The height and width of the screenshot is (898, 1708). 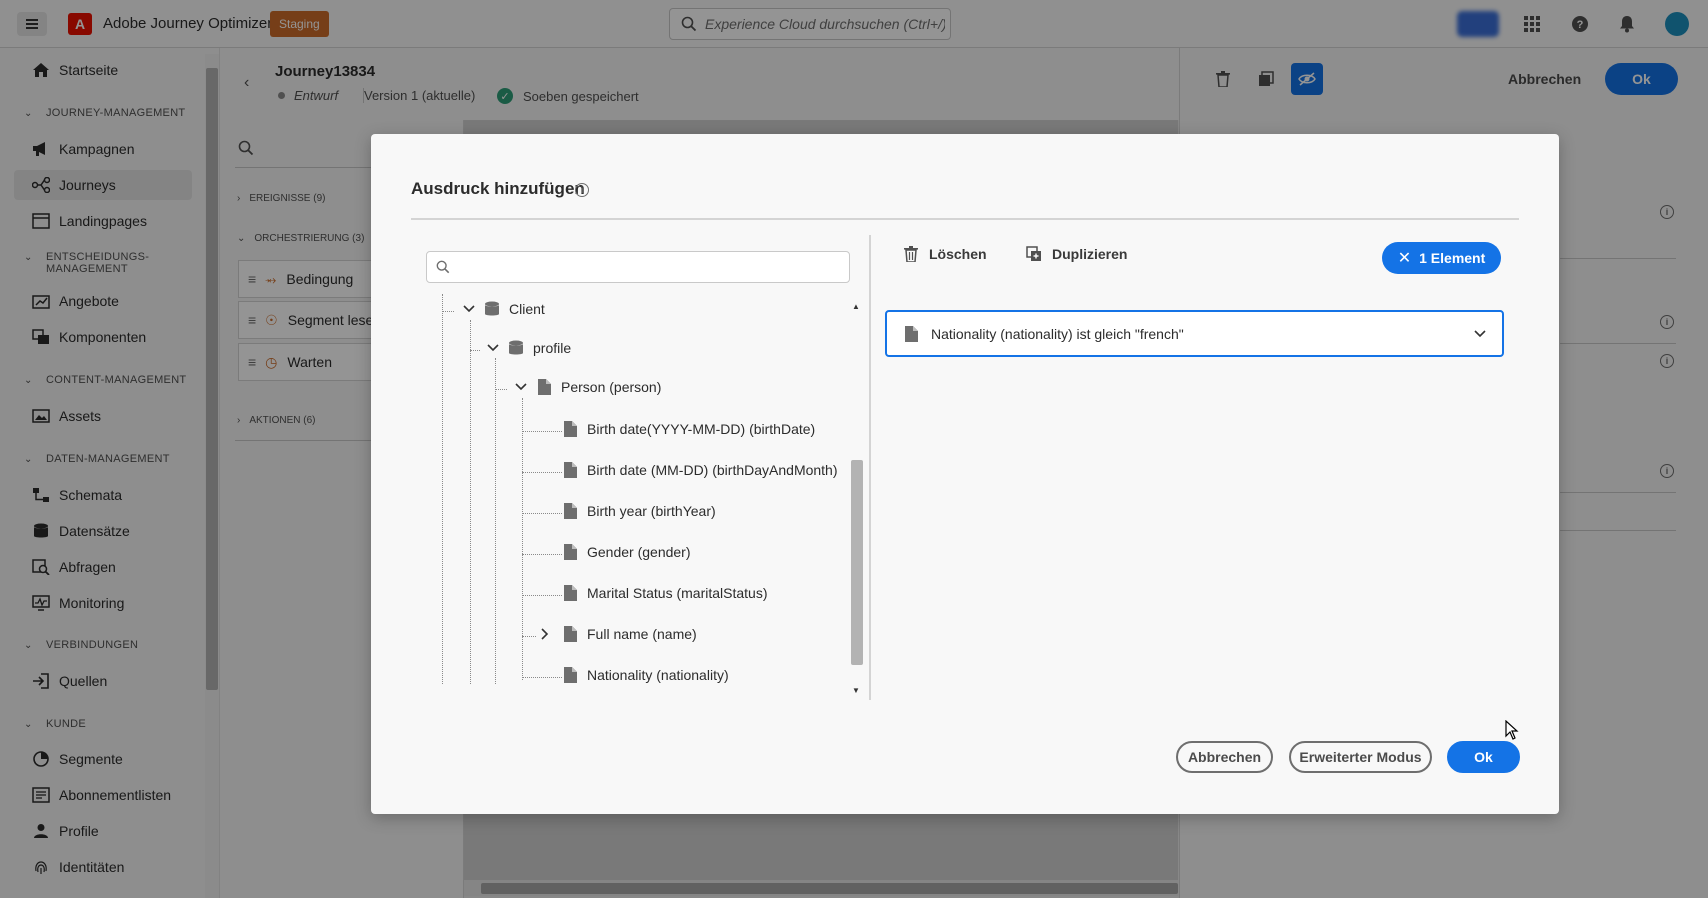 What do you see at coordinates (1404, 258) in the screenshot?
I see `close-icon: ✕` at bounding box center [1404, 258].